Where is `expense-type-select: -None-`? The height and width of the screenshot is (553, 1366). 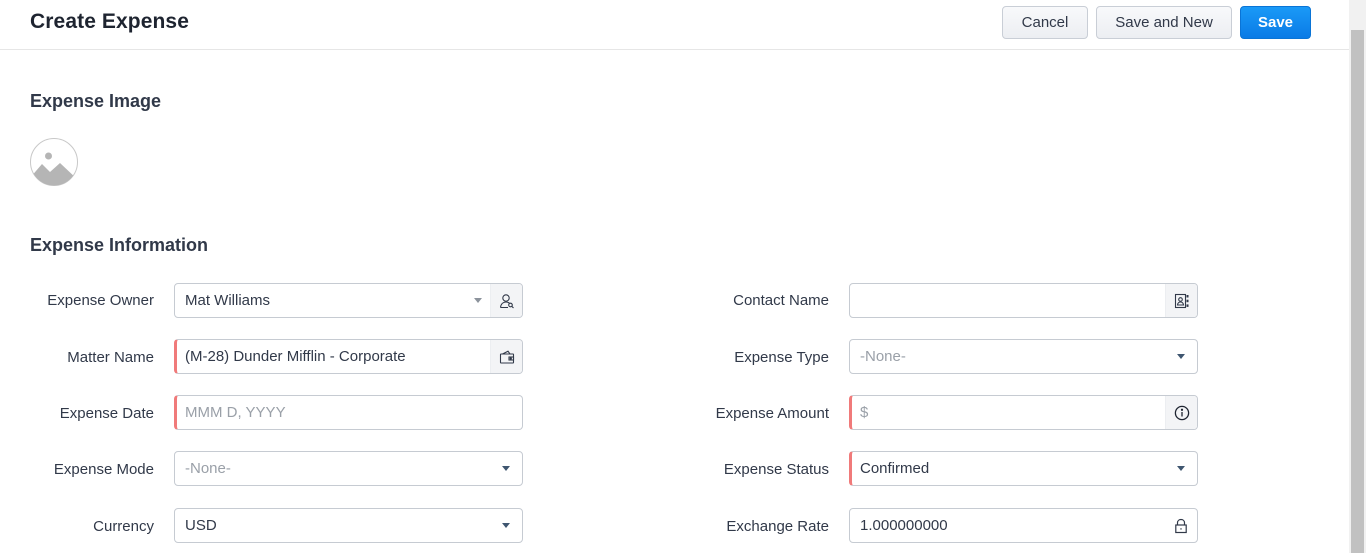 expense-type-select: -None- is located at coordinates (1023, 356).